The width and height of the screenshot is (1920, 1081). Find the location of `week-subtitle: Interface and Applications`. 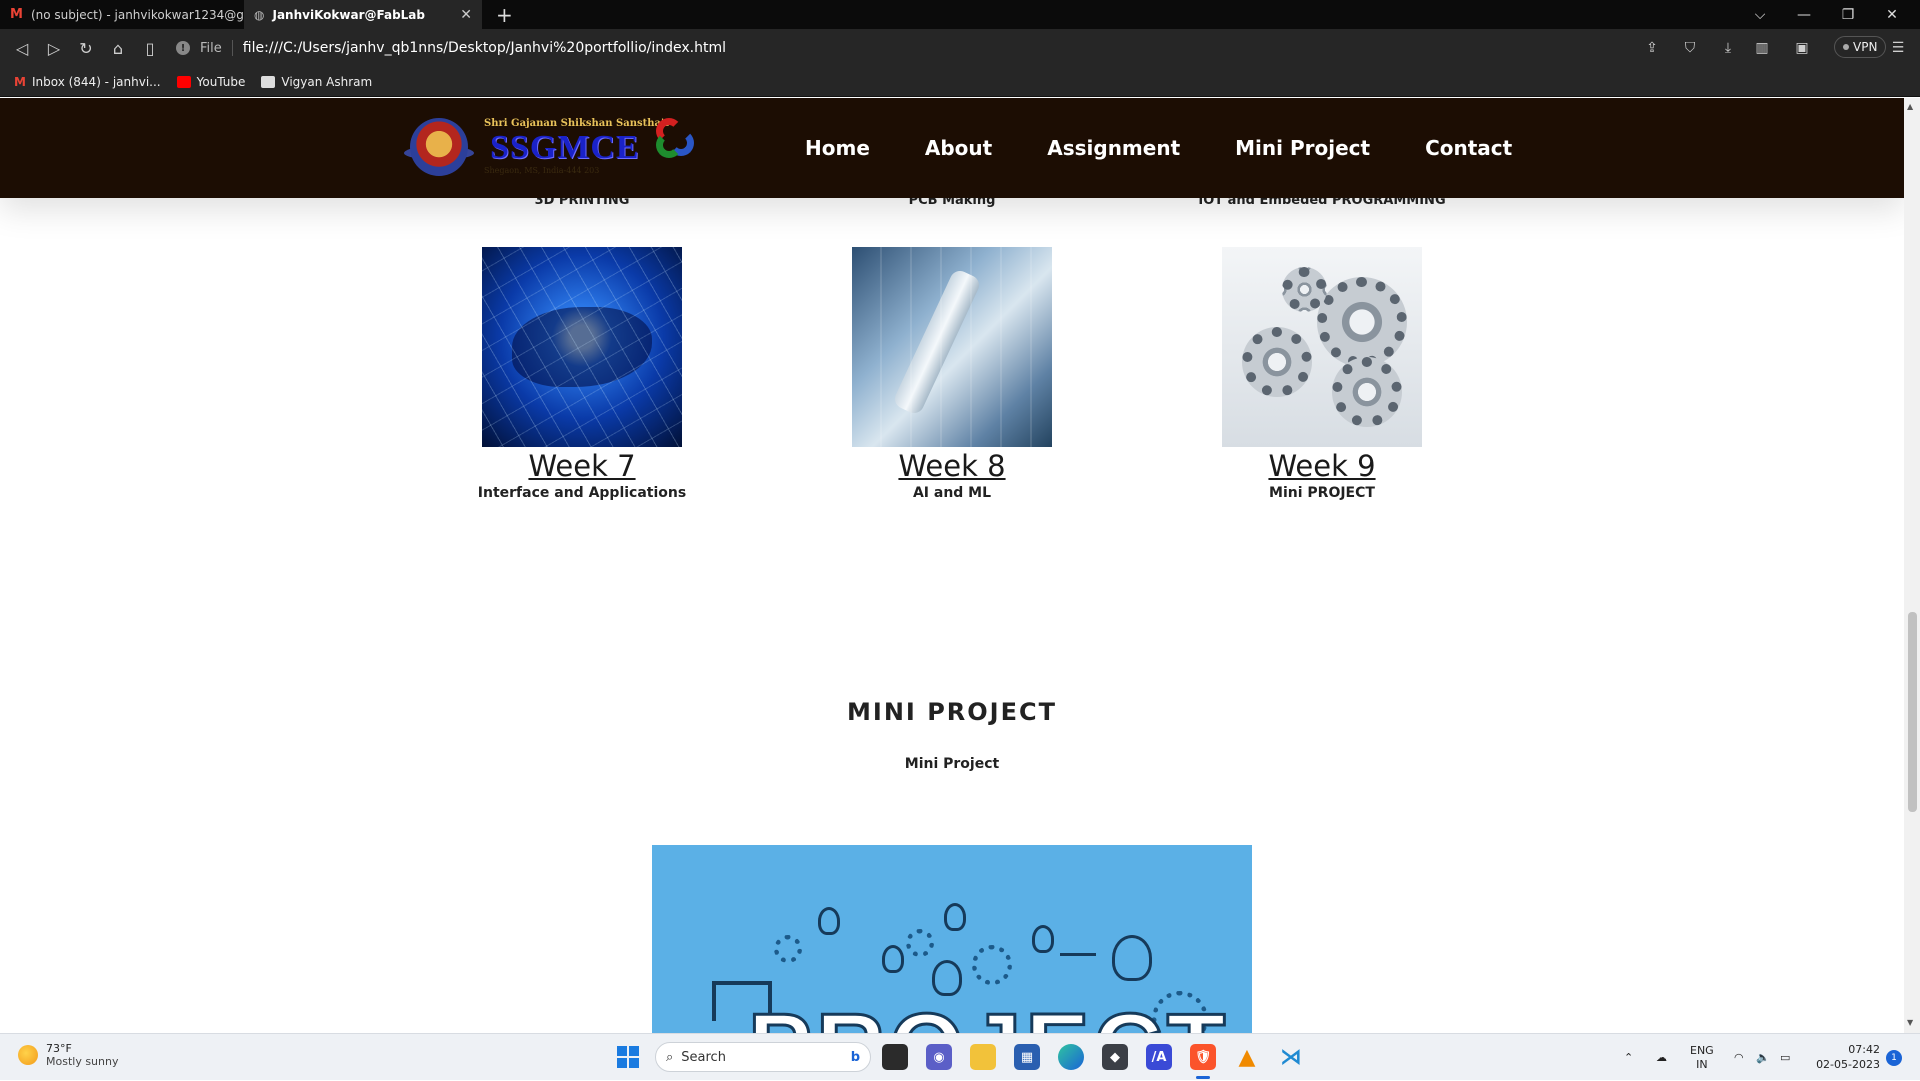

week-subtitle: Interface and Applications is located at coordinates (582, 493).